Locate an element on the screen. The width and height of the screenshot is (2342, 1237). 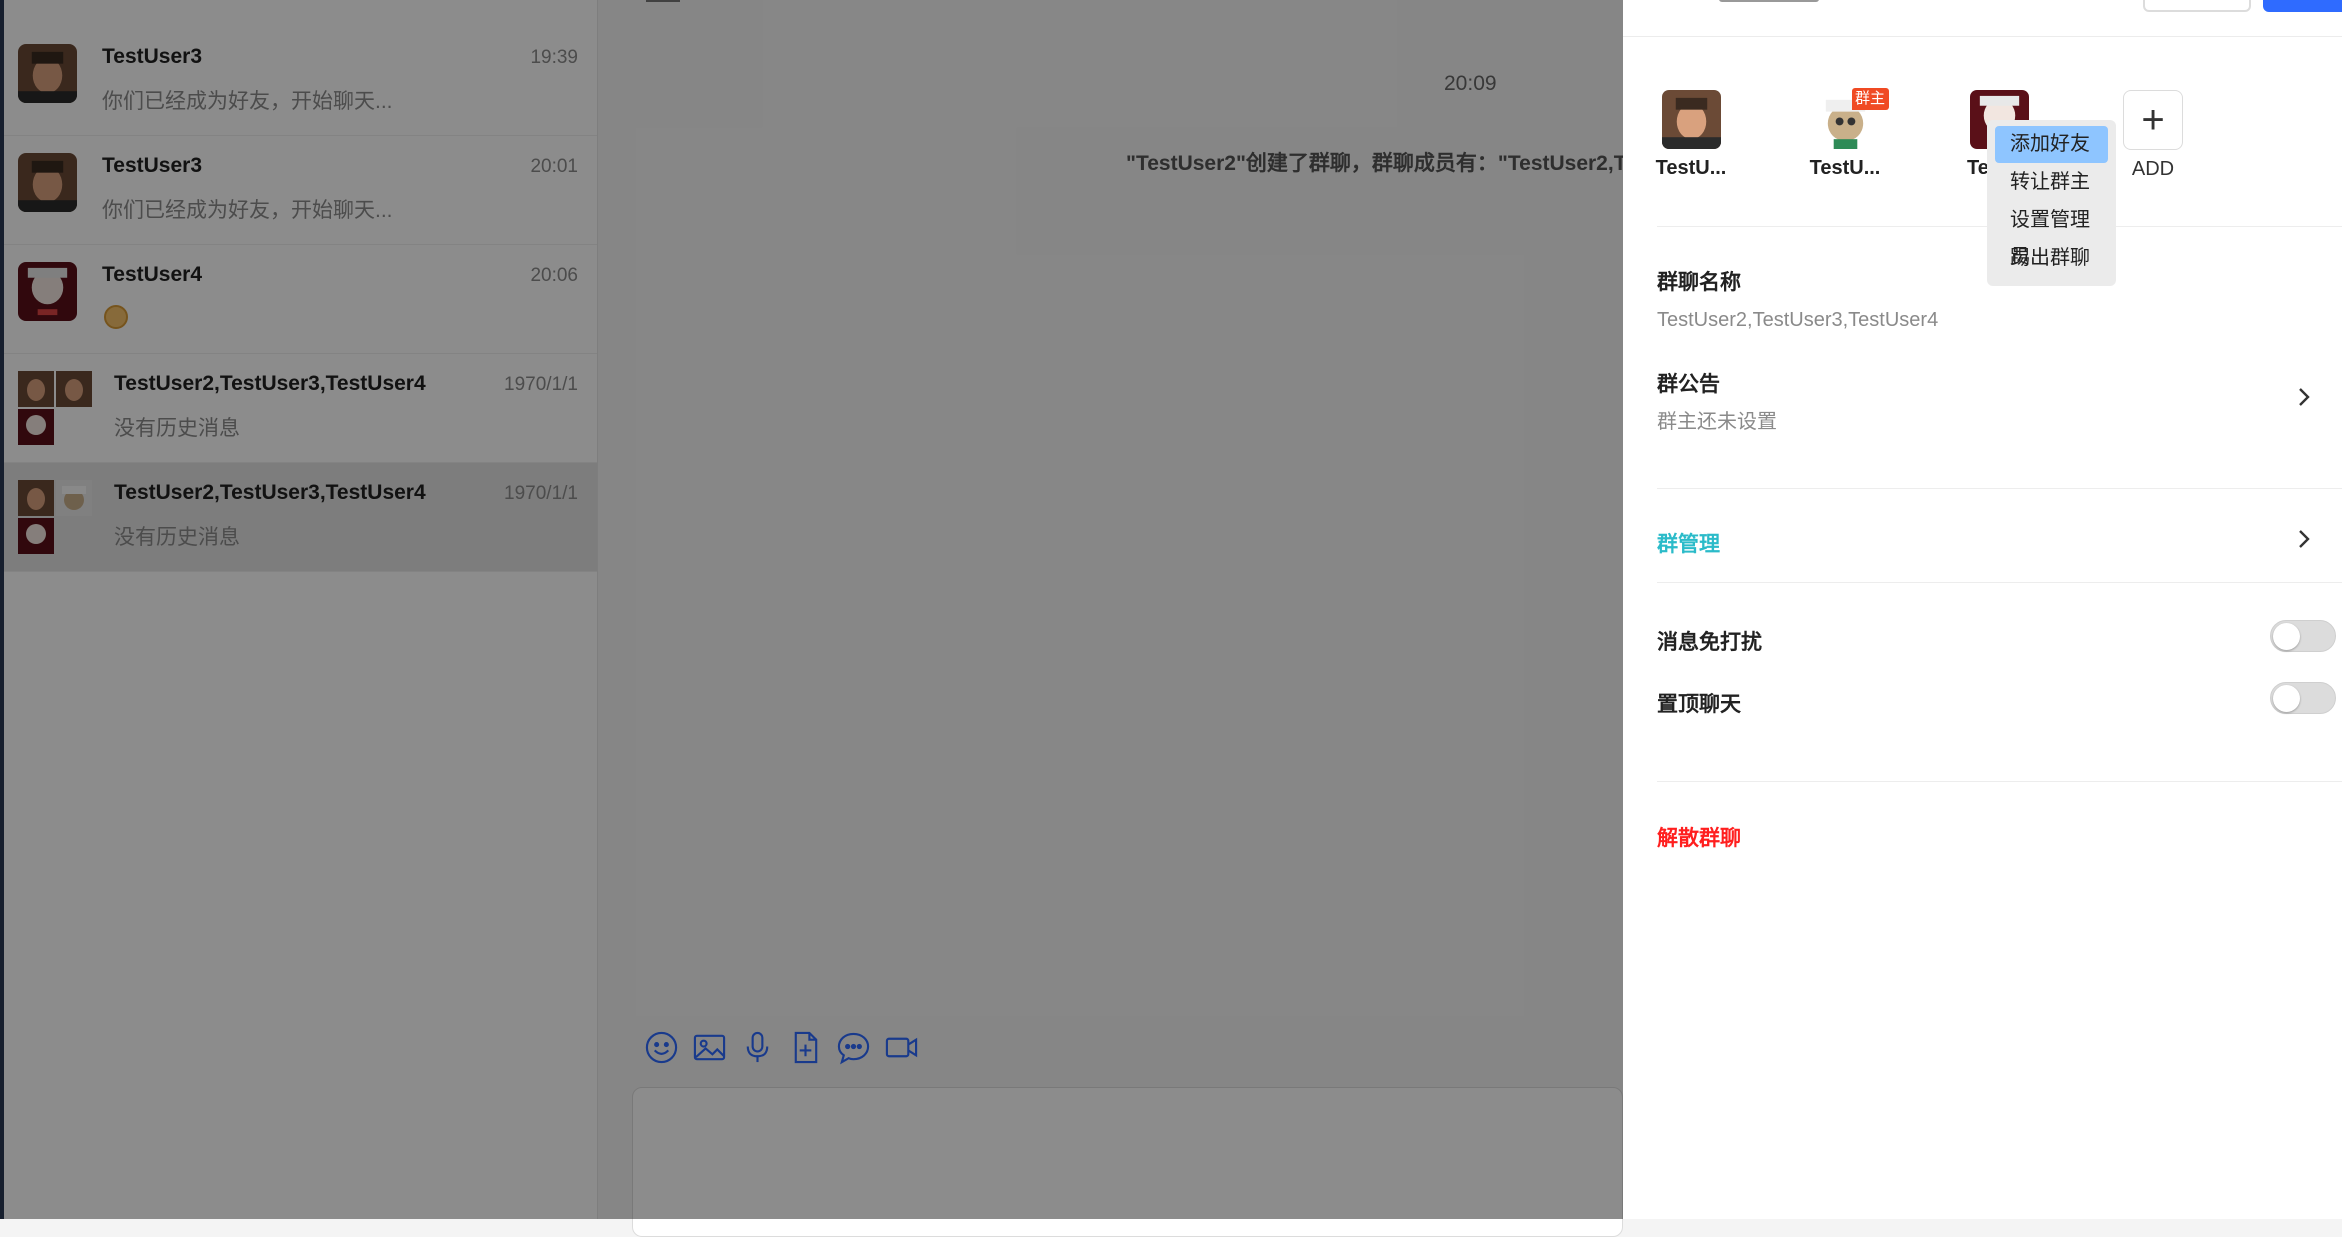
group-name-label: 群聊名称 is located at coordinates (1699, 282).